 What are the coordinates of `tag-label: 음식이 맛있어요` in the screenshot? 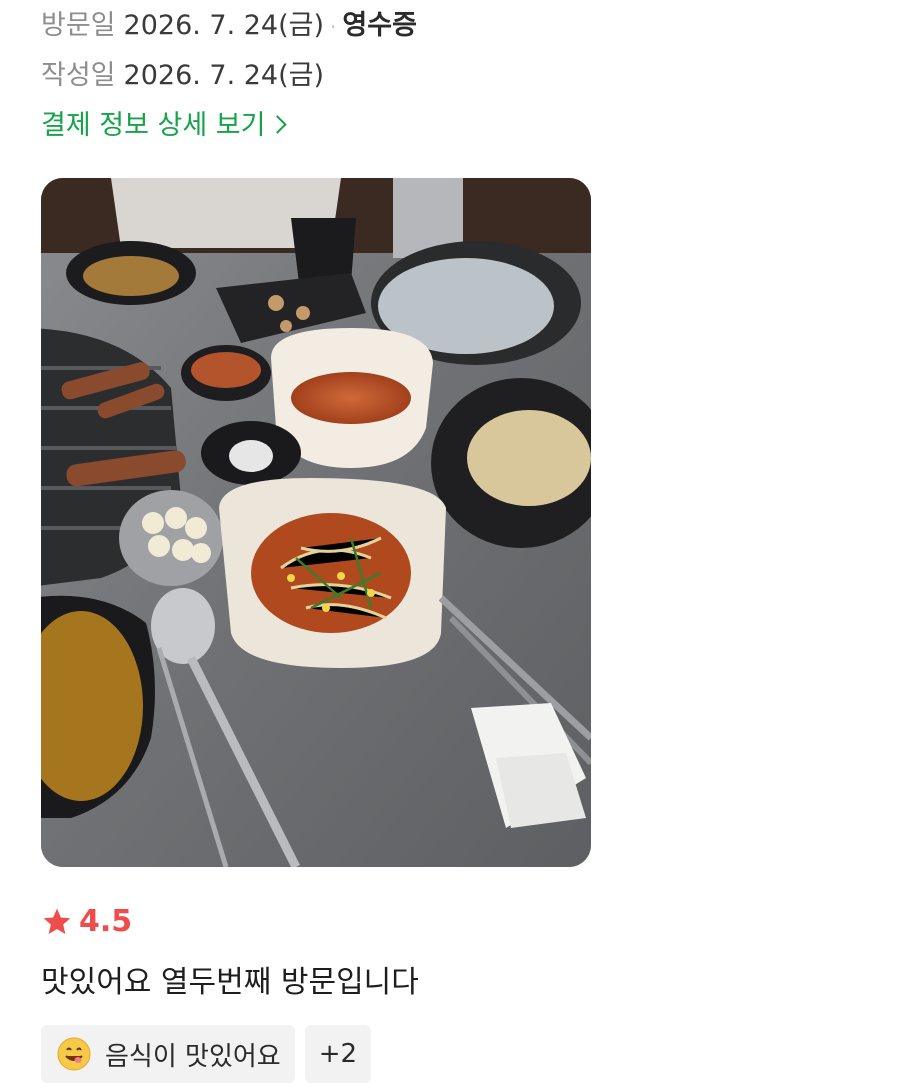 It's located at (193, 1056).